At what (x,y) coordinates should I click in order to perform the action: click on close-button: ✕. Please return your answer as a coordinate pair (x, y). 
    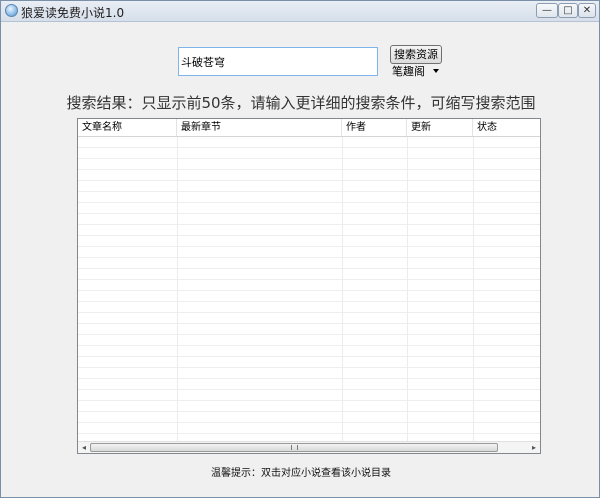
    Looking at the image, I should click on (587, 10).